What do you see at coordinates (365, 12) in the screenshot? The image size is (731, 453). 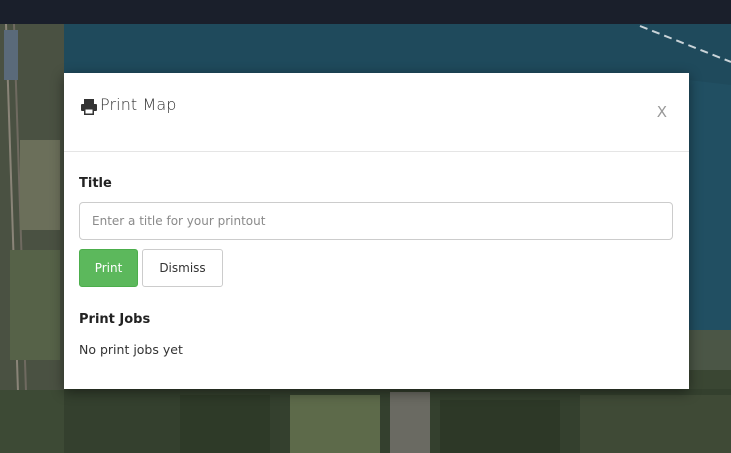 I see `top-navigation-bar` at bounding box center [365, 12].